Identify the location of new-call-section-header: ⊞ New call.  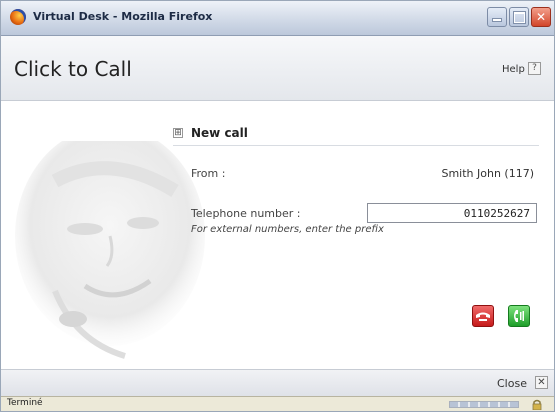
(356, 135).